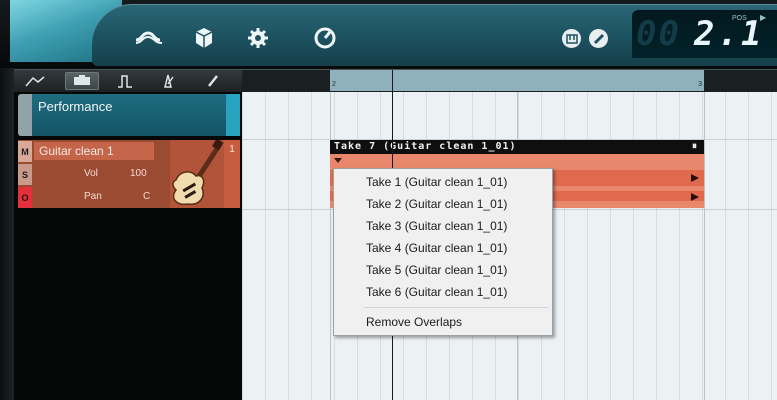  I want to click on left-border, so click(7, 234).